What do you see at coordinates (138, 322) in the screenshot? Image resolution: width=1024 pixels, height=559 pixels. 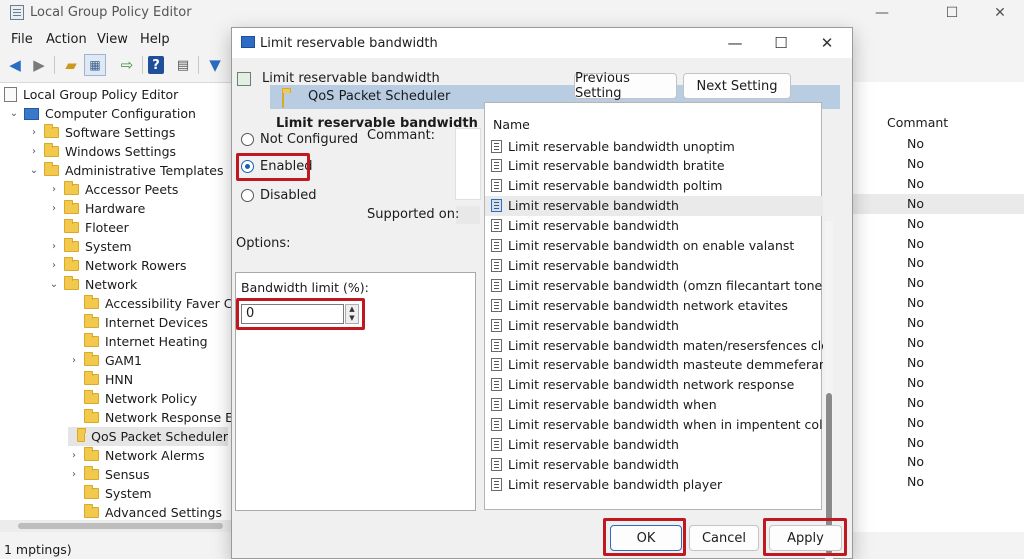 I see `tree-item-internet-devices: Internet Devices` at bounding box center [138, 322].